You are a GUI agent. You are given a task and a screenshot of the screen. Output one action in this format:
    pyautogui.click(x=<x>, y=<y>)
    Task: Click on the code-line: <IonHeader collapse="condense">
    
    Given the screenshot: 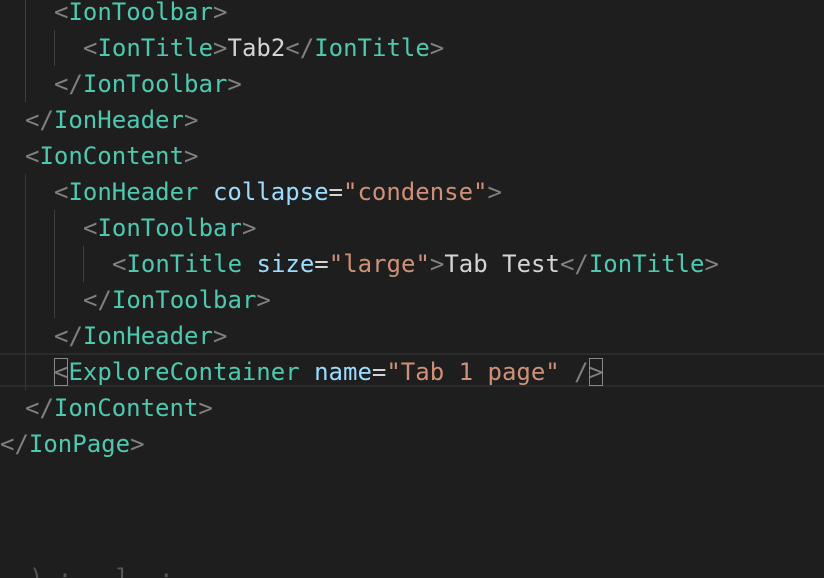 What is the action you would take?
    pyautogui.click(x=278, y=192)
    